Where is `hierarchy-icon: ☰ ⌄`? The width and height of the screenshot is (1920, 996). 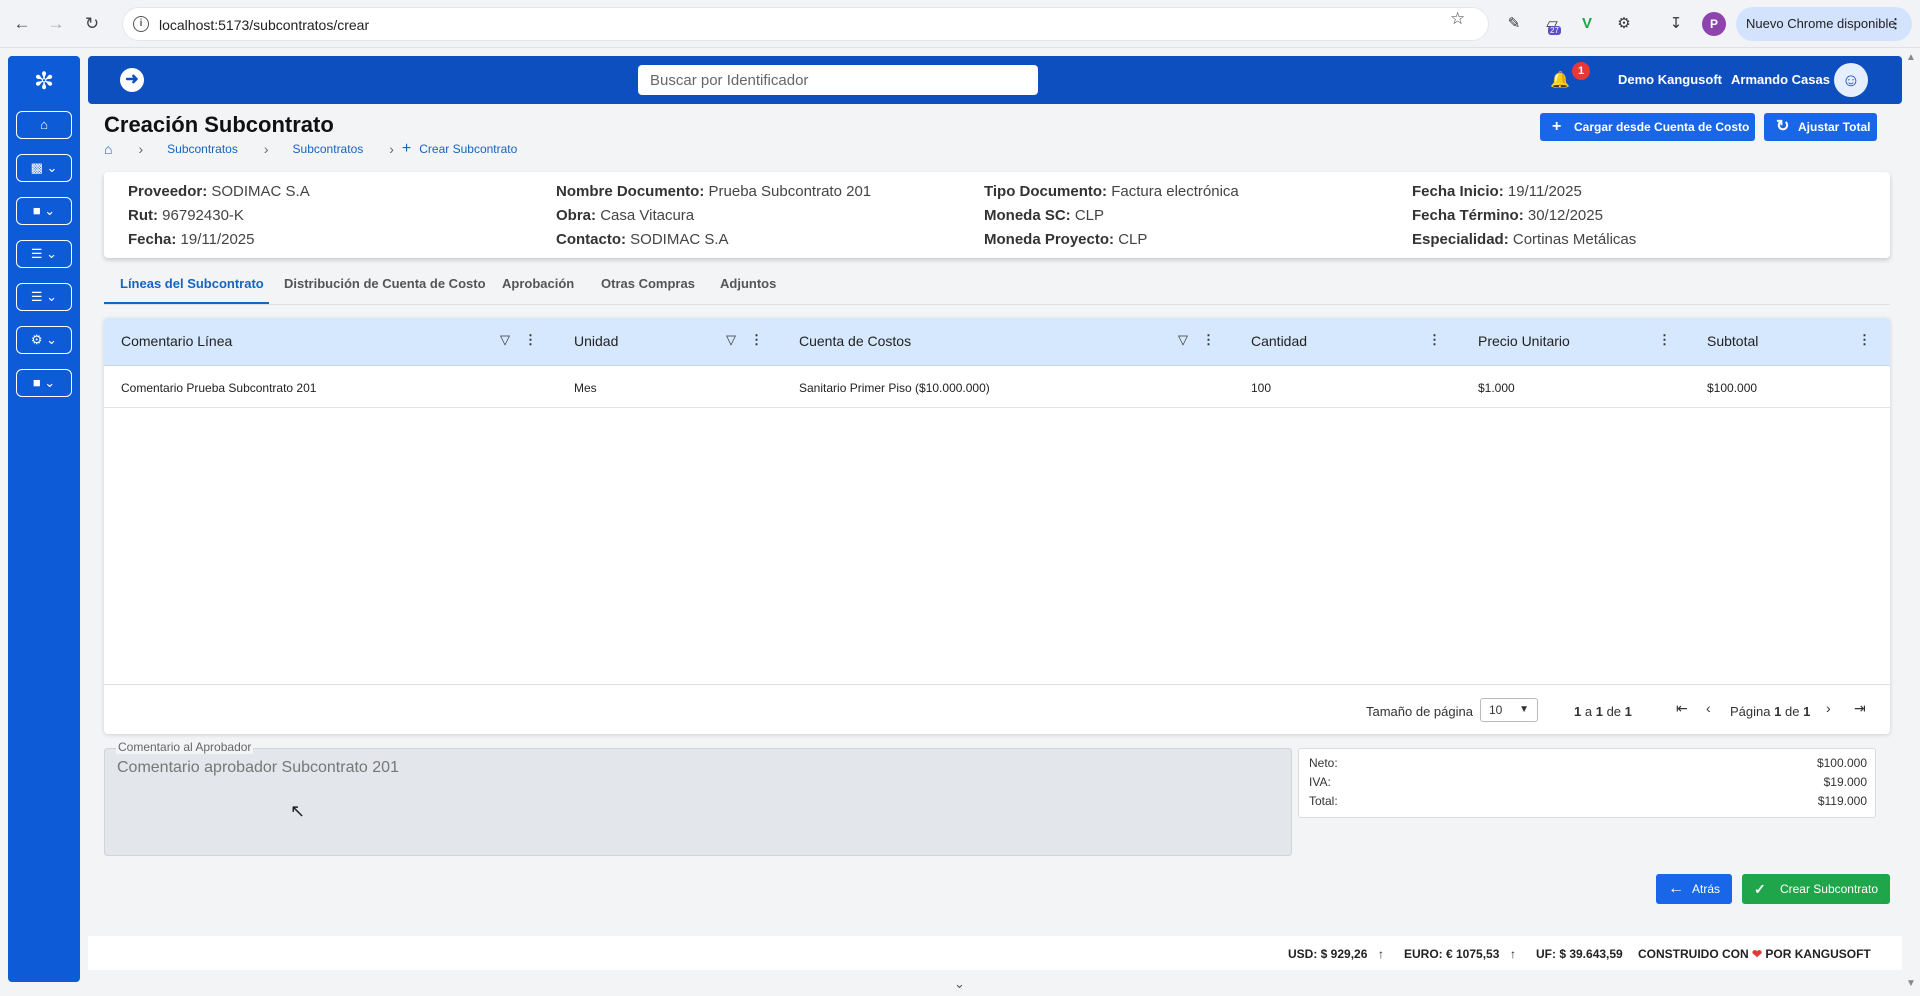
hierarchy-icon: ☰ ⌄ is located at coordinates (44, 253).